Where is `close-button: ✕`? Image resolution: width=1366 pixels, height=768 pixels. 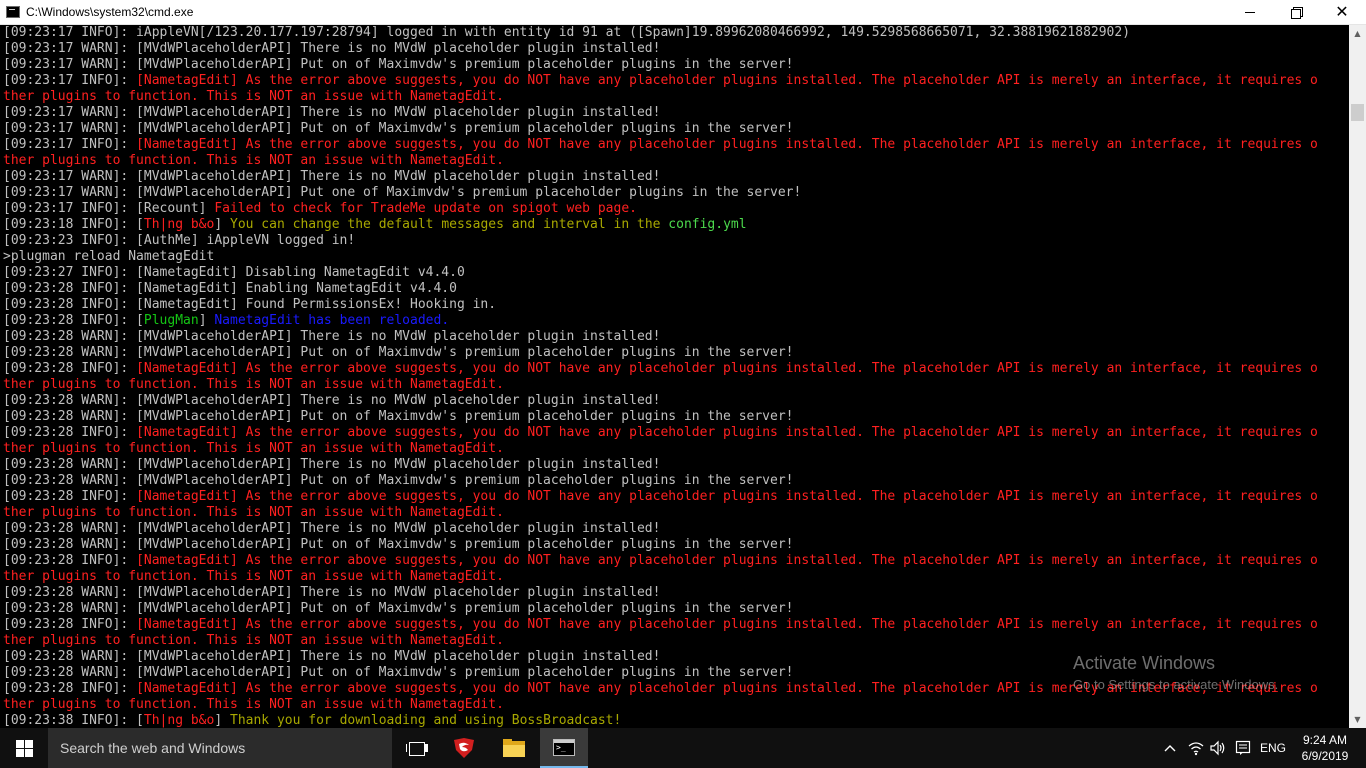
close-button: ✕ is located at coordinates (1342, 12).